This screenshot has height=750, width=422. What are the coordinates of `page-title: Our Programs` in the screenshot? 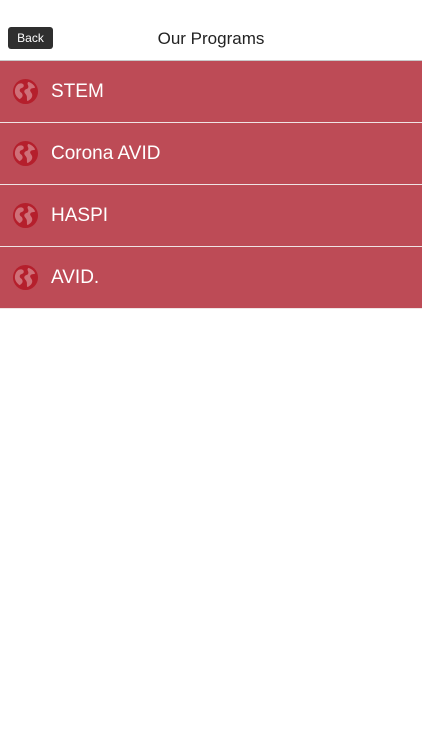 It's located at (211, 38).